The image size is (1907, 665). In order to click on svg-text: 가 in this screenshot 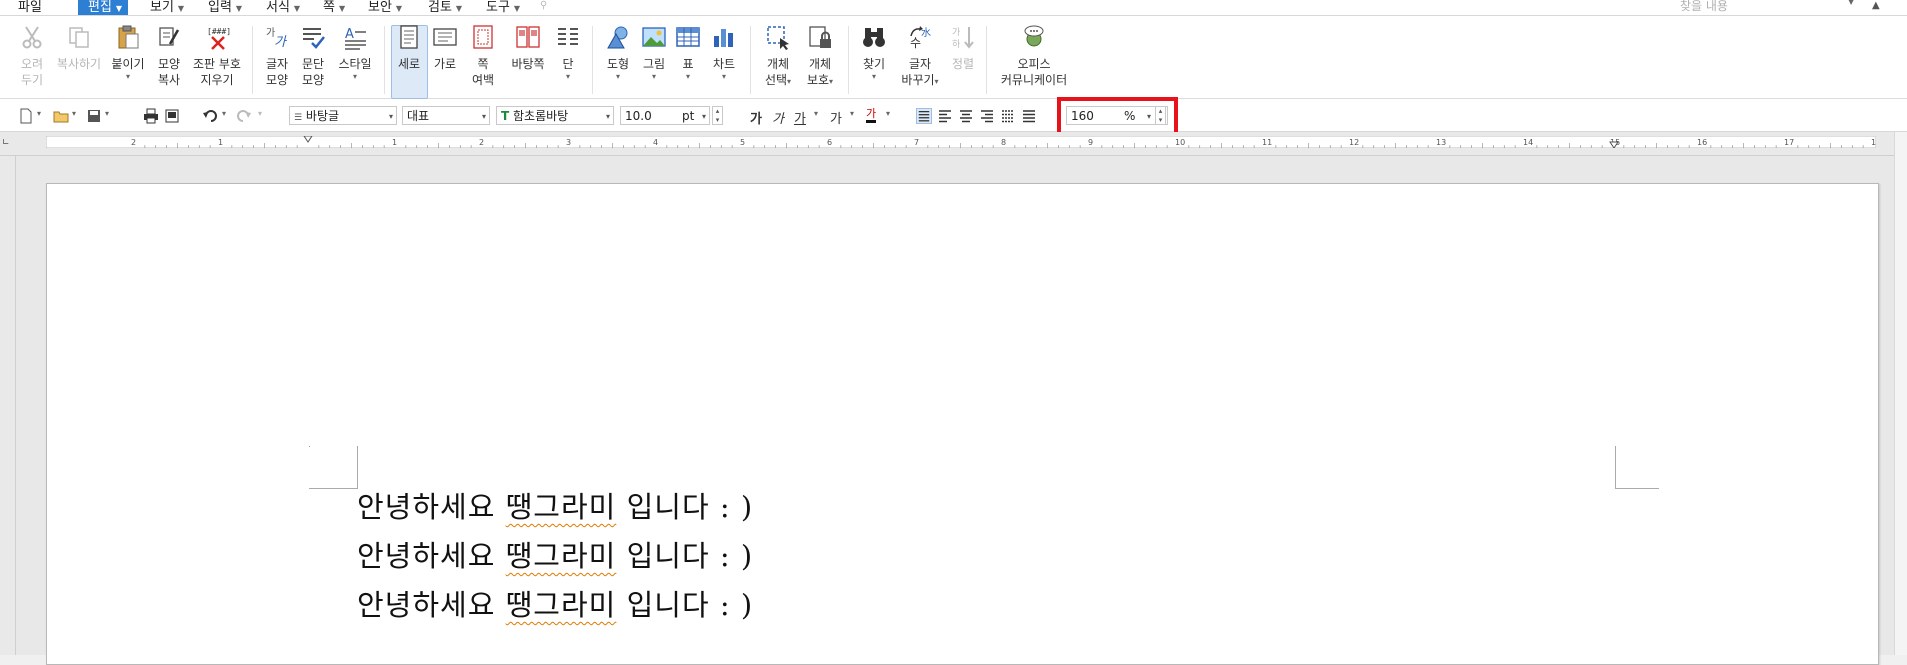, I will do `click(956, 32)`.